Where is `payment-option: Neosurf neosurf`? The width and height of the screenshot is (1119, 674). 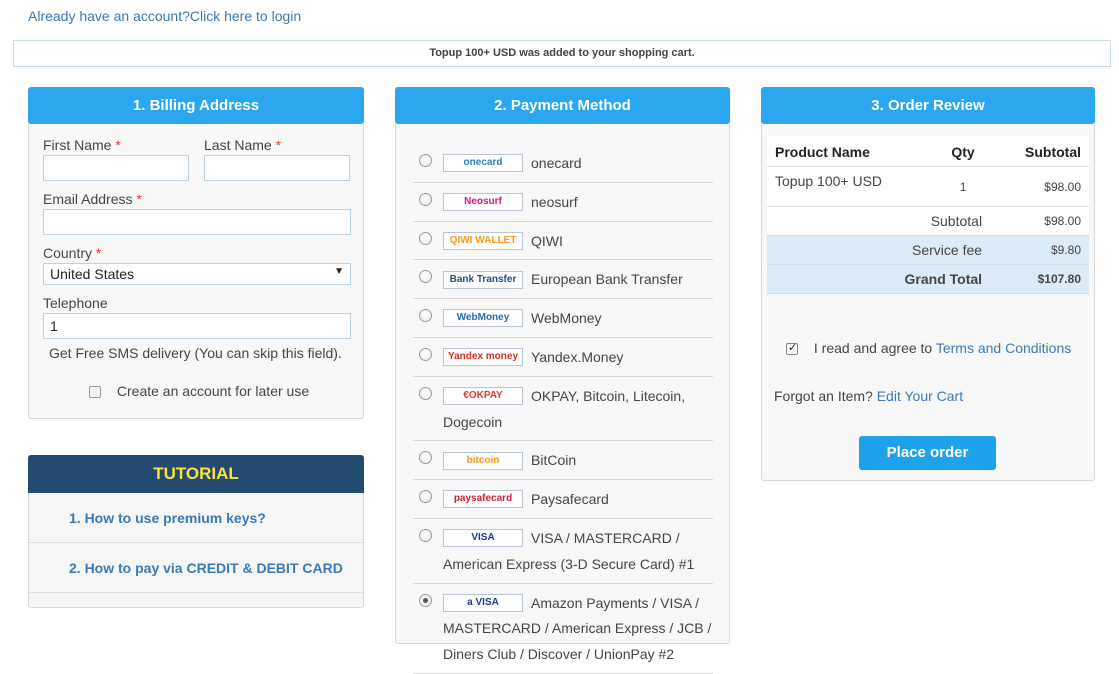 payment-option: Neosurf neosurf is located at coordinates (563, 202).